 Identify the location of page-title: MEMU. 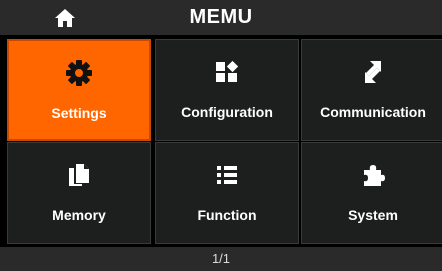
(221, 17).